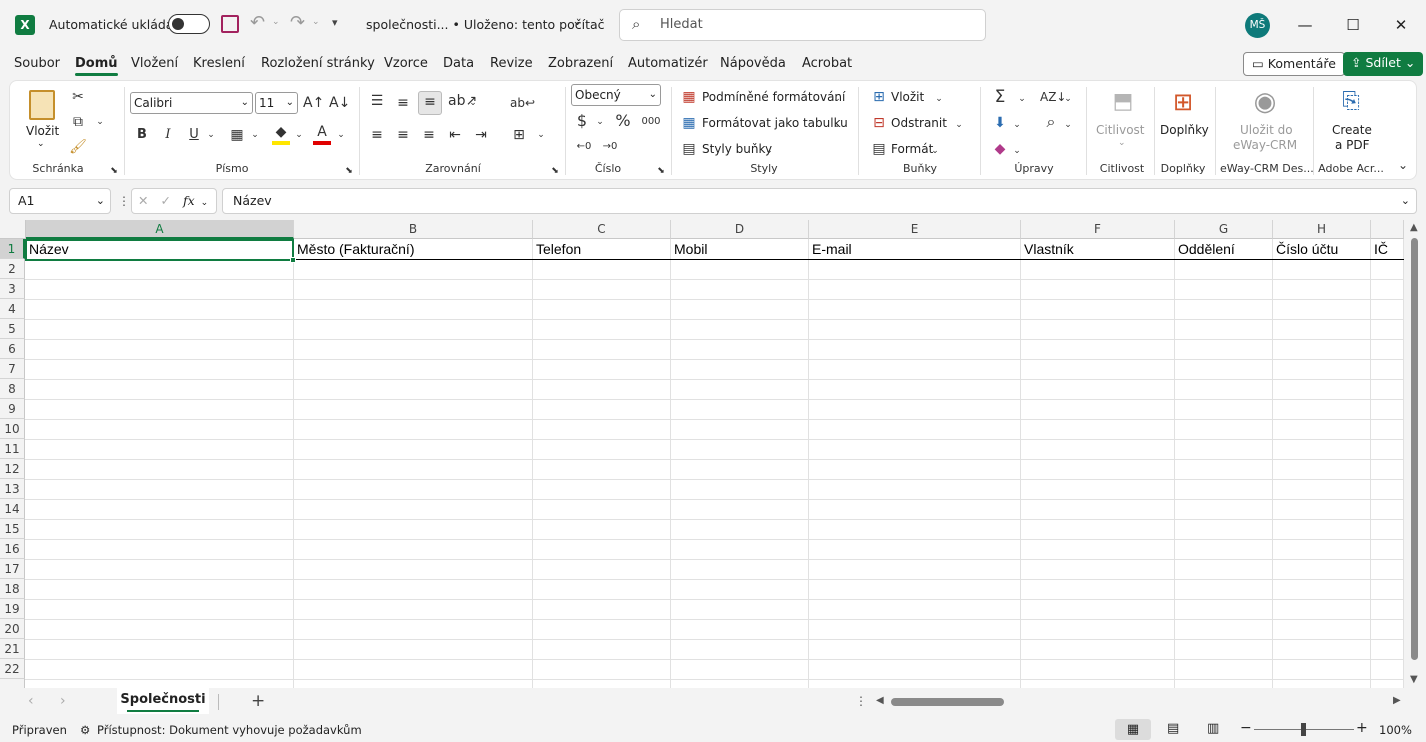 This screenshot has height=742, width=1426. Describe the element at coordinates (12, 269) in the screenshot. I see `row-header: 2` at that location.